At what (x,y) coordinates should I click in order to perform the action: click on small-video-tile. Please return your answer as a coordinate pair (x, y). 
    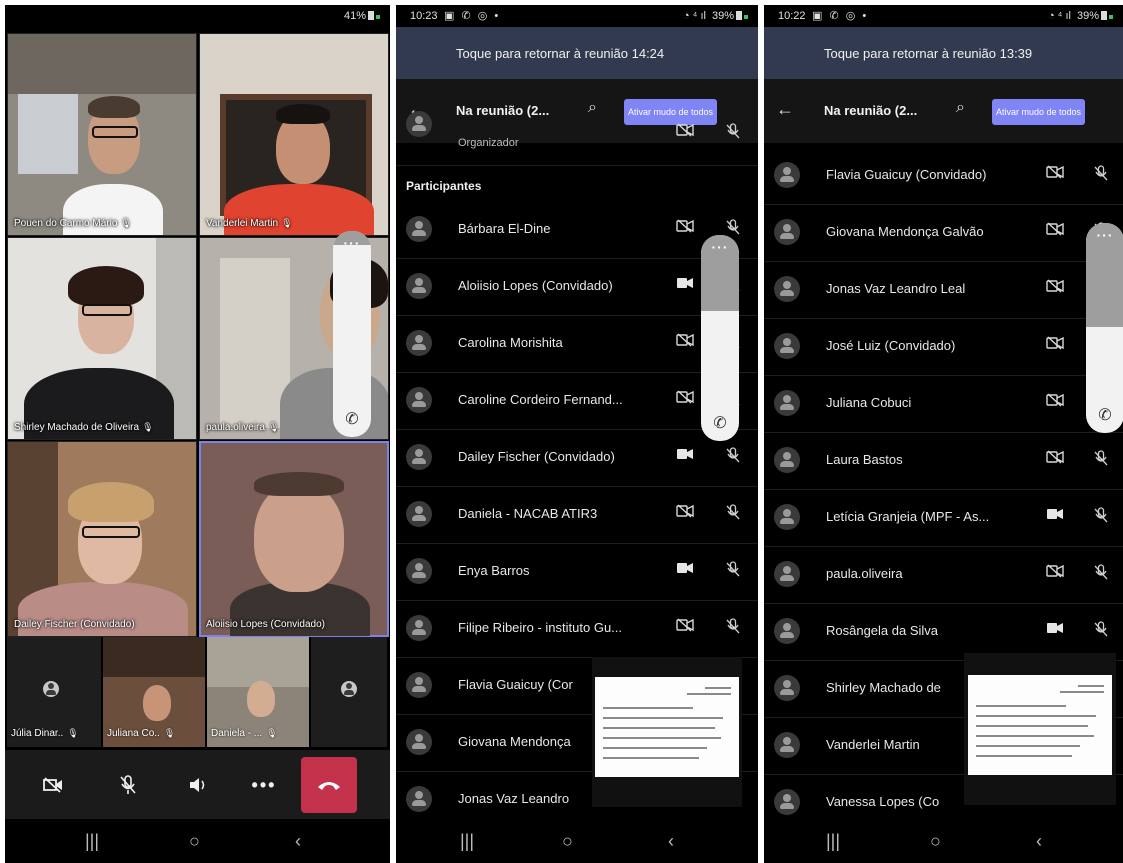
    Looking at the image, I should click on (349, 692).